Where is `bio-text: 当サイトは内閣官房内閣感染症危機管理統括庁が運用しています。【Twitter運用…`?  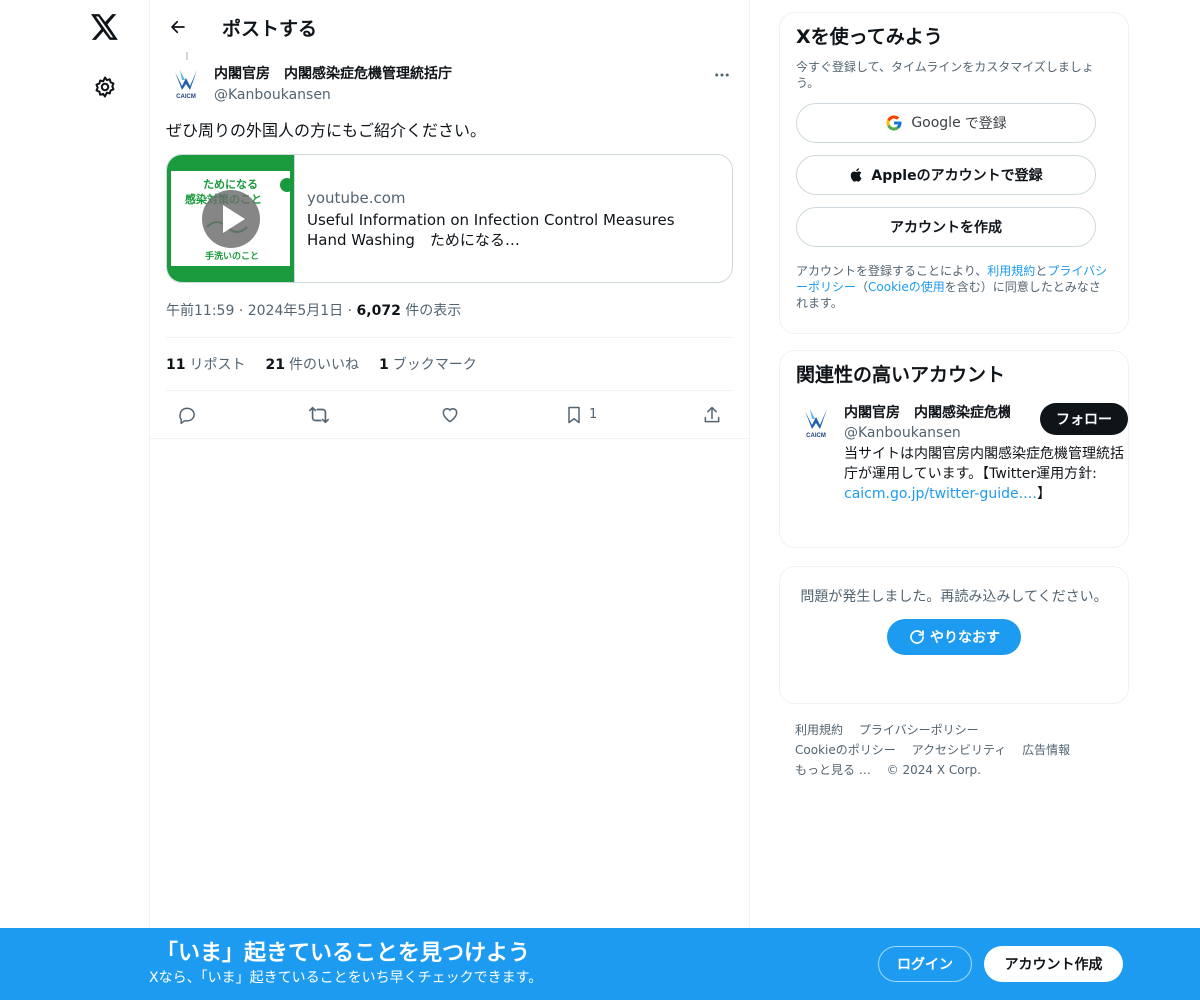
bio-text: 当サイトは内閣官房内閣感染症危機管理統括庁が運用しています。【Twitter運用… is located at coordinates (984, 464).